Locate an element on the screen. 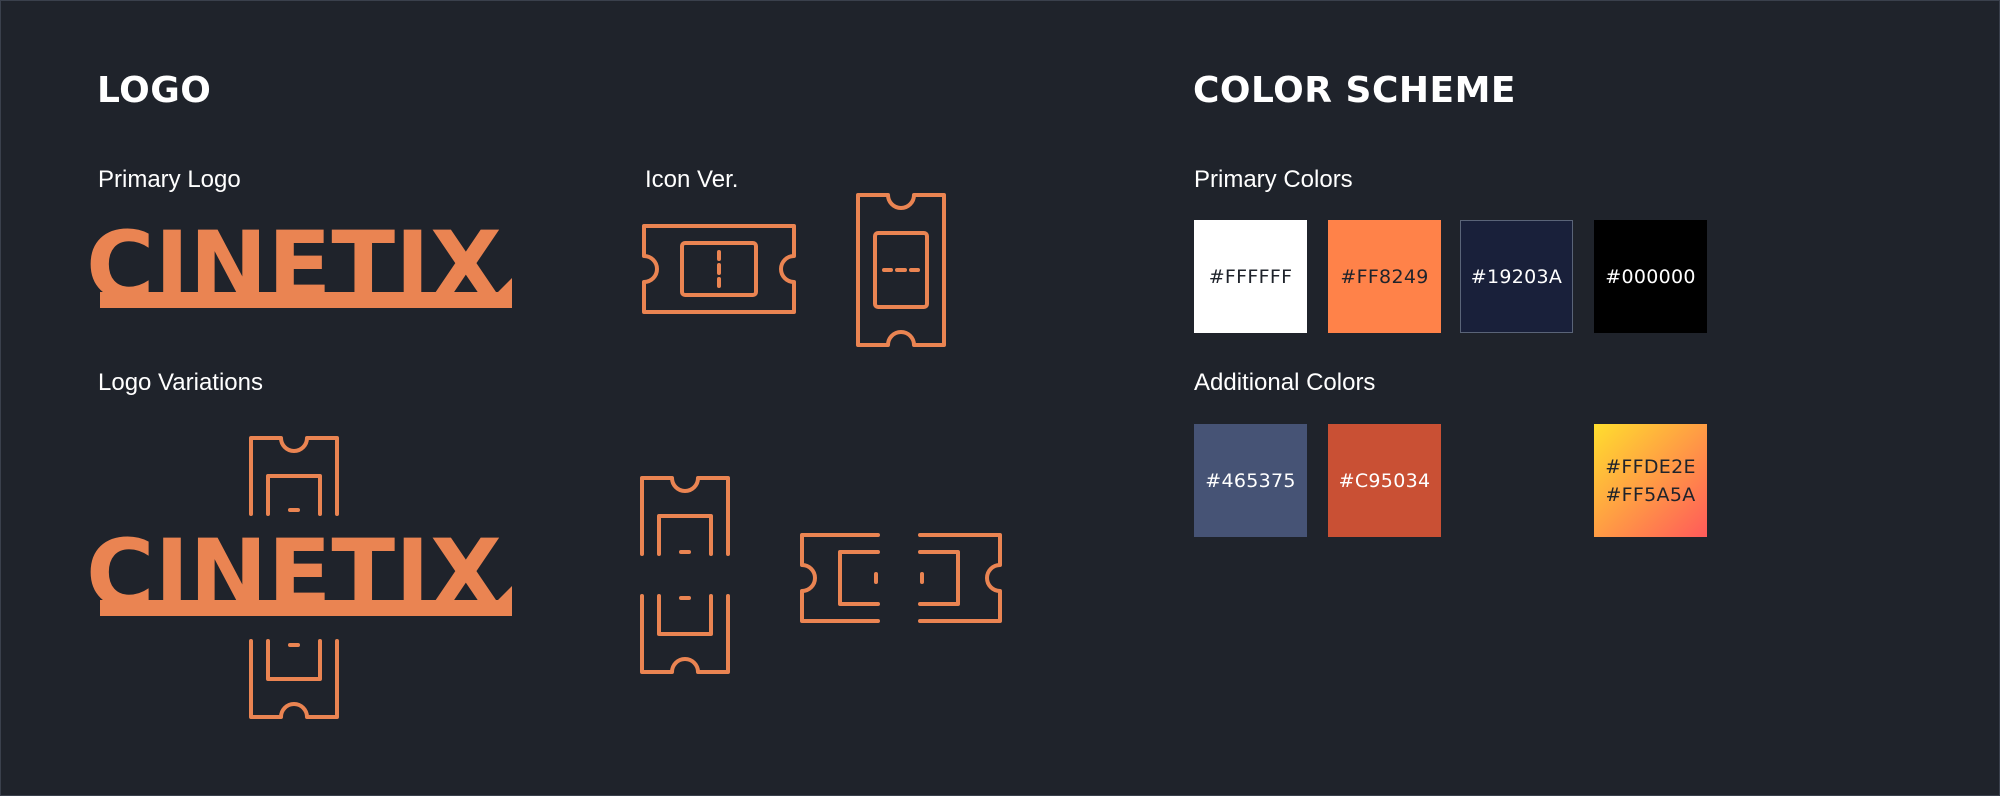 The width and height of the screenshot is (2000, 796). color-scheme-heading: COLOR SCHEME is located at coordinates (1355, 90).